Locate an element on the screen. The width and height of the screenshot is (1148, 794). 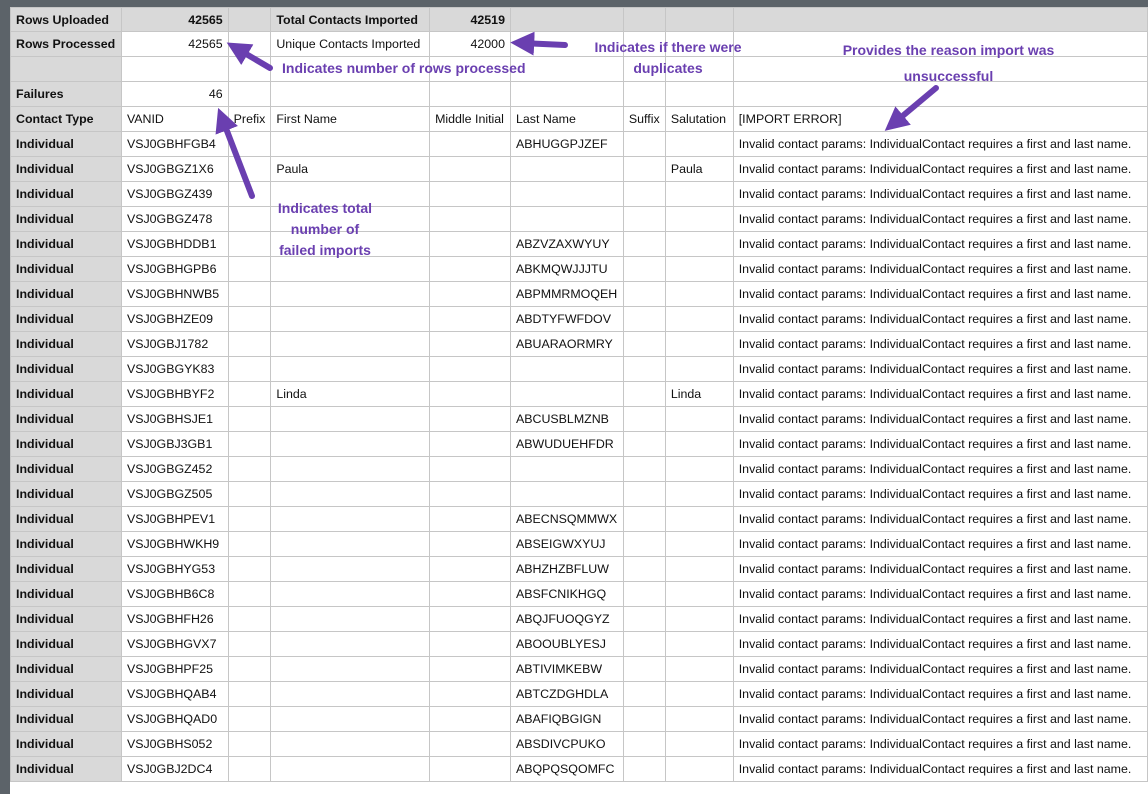
vanid-cell: VSJ0GBJ3GB1 is located at coordinates (174, 444).